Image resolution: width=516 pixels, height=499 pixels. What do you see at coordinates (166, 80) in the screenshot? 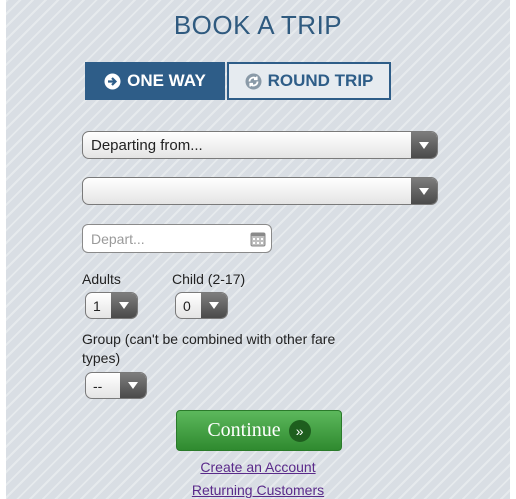
I see `tab-one-way-label: ONE WAY` at bounding box center [166, 80].